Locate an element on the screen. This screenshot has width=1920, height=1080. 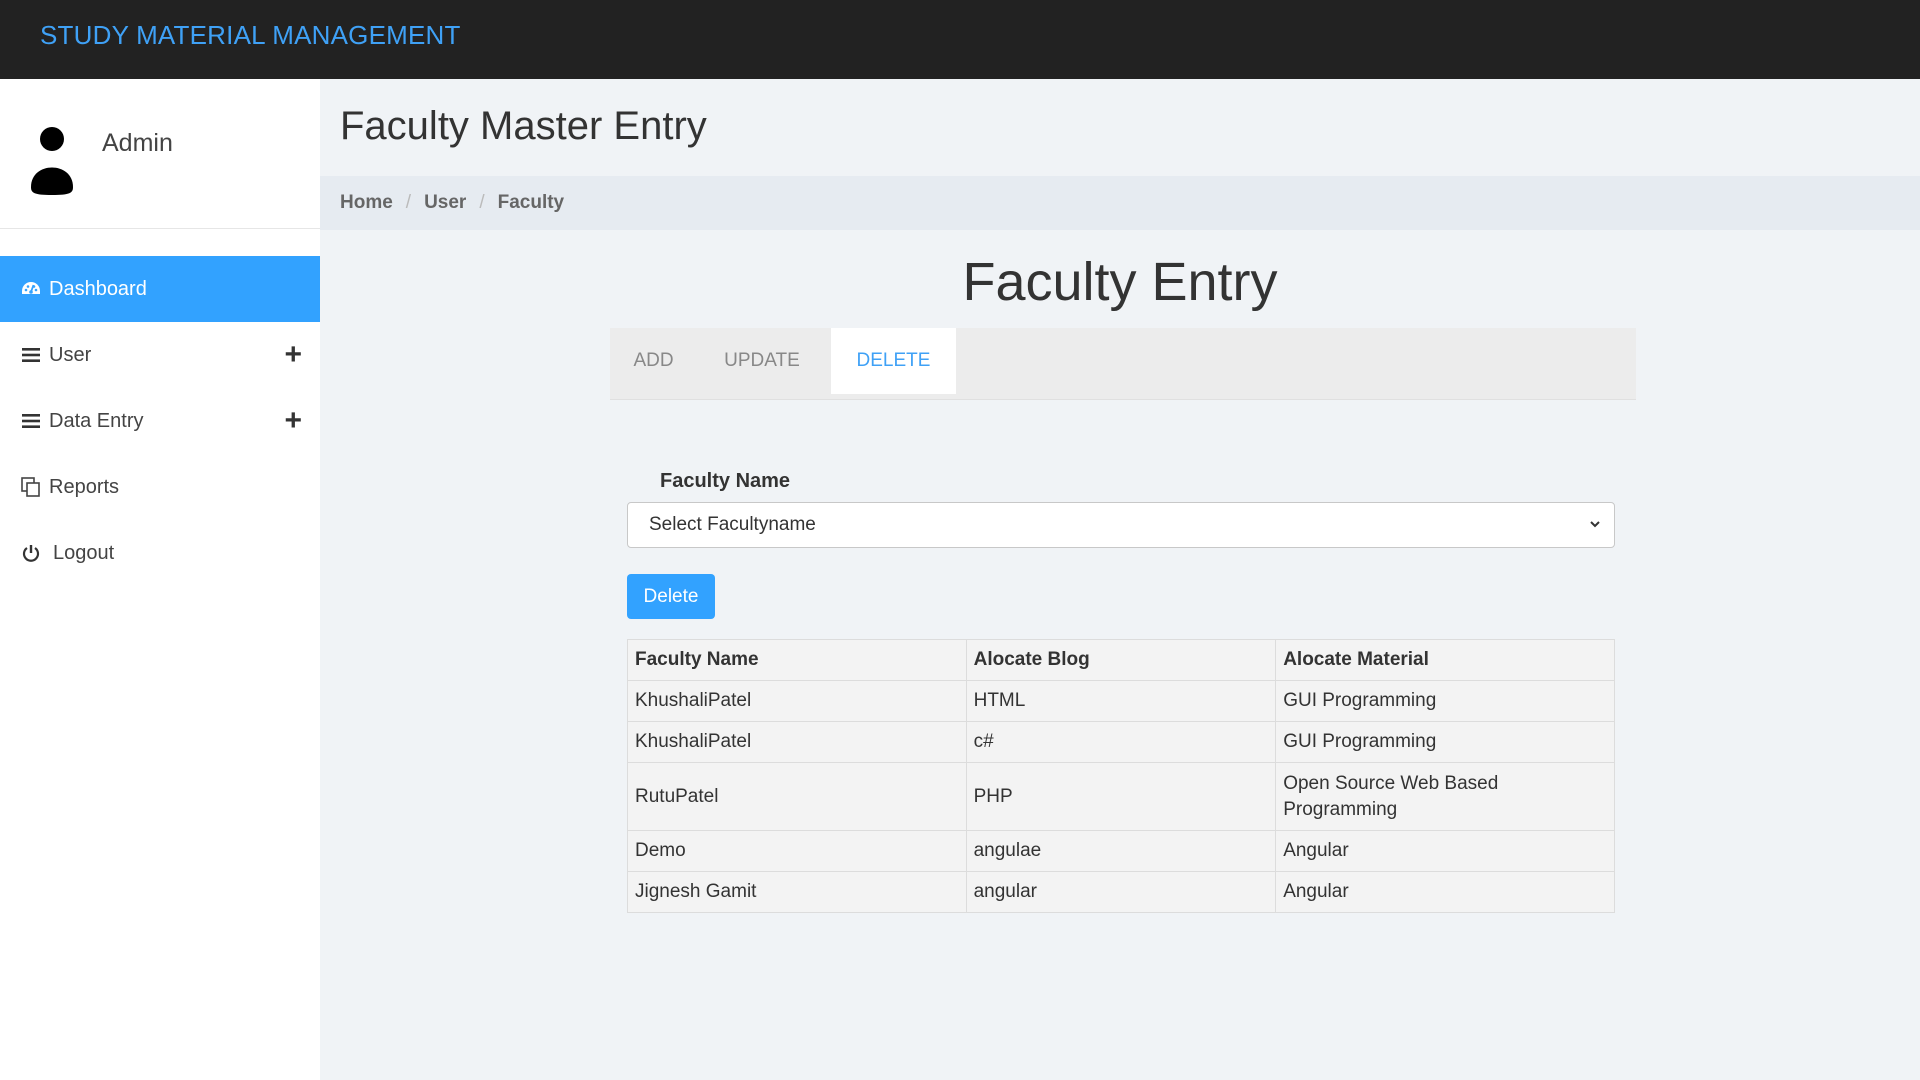
sidebar-item-reports: Reports is located at coordinates (160, 487).